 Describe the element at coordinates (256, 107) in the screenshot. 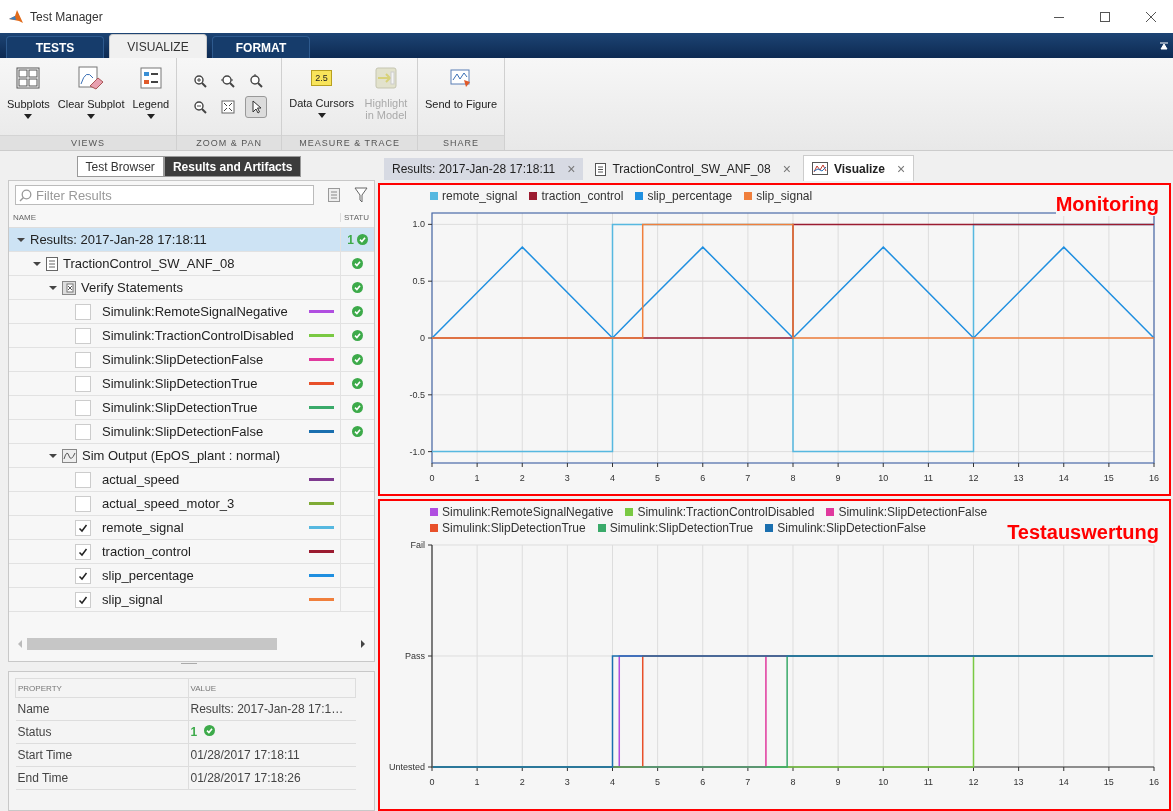

I see `toolbar-button` at that location.